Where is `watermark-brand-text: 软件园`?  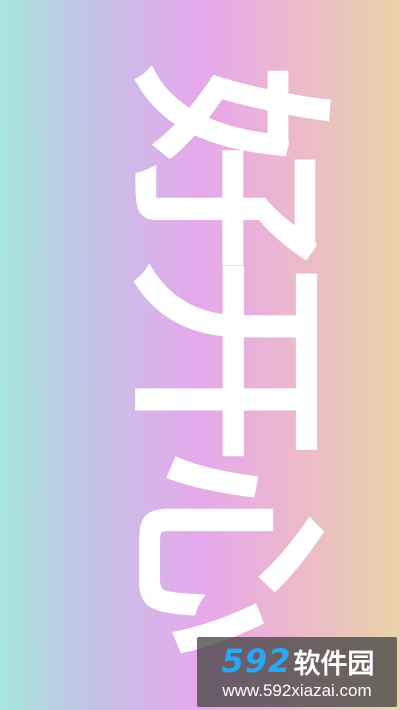
watermark-brand-text: 软件园 is located at coordinates (334, 664).